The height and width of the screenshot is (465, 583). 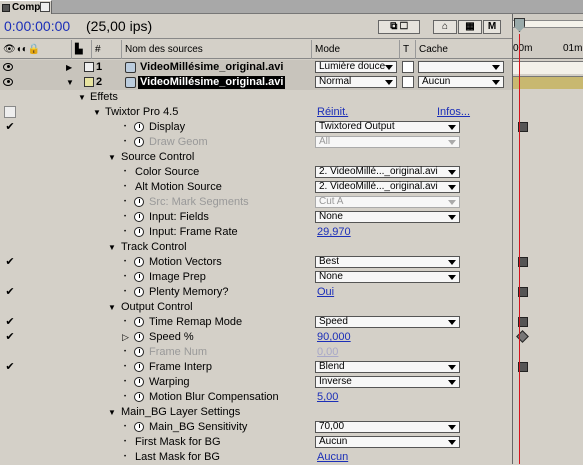 I want to click on shy-layers-button: ⧉ ☐, so click(x=399, y=27).